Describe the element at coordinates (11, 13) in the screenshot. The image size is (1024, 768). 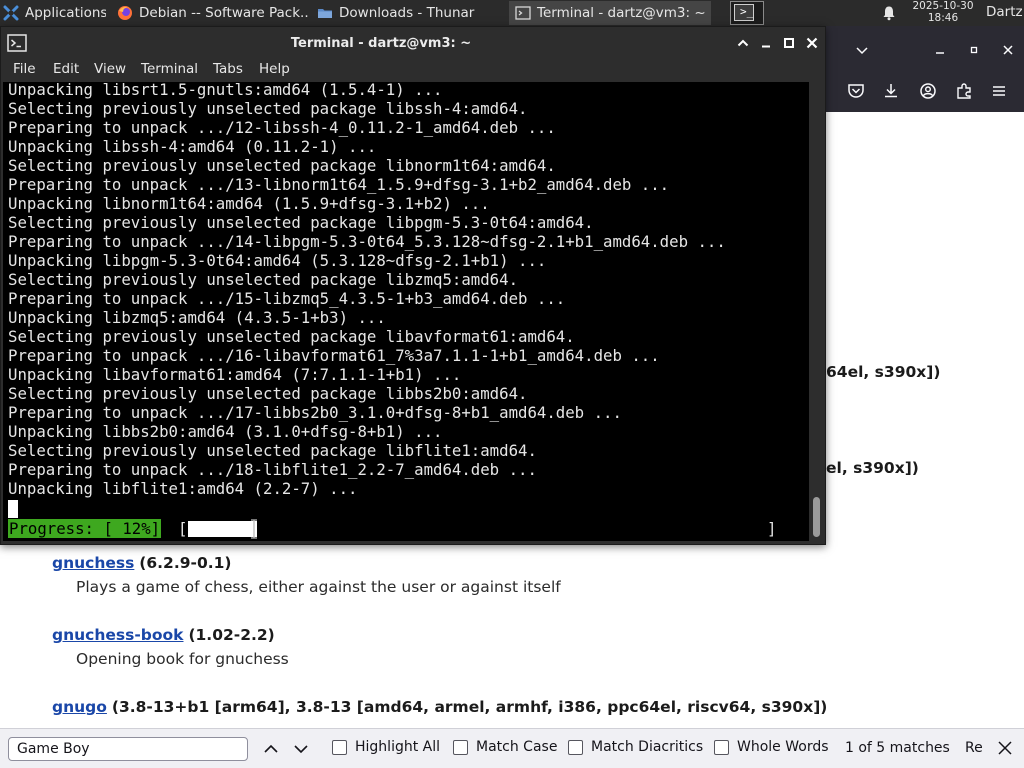
I see `applications-menu-icon` at that location.